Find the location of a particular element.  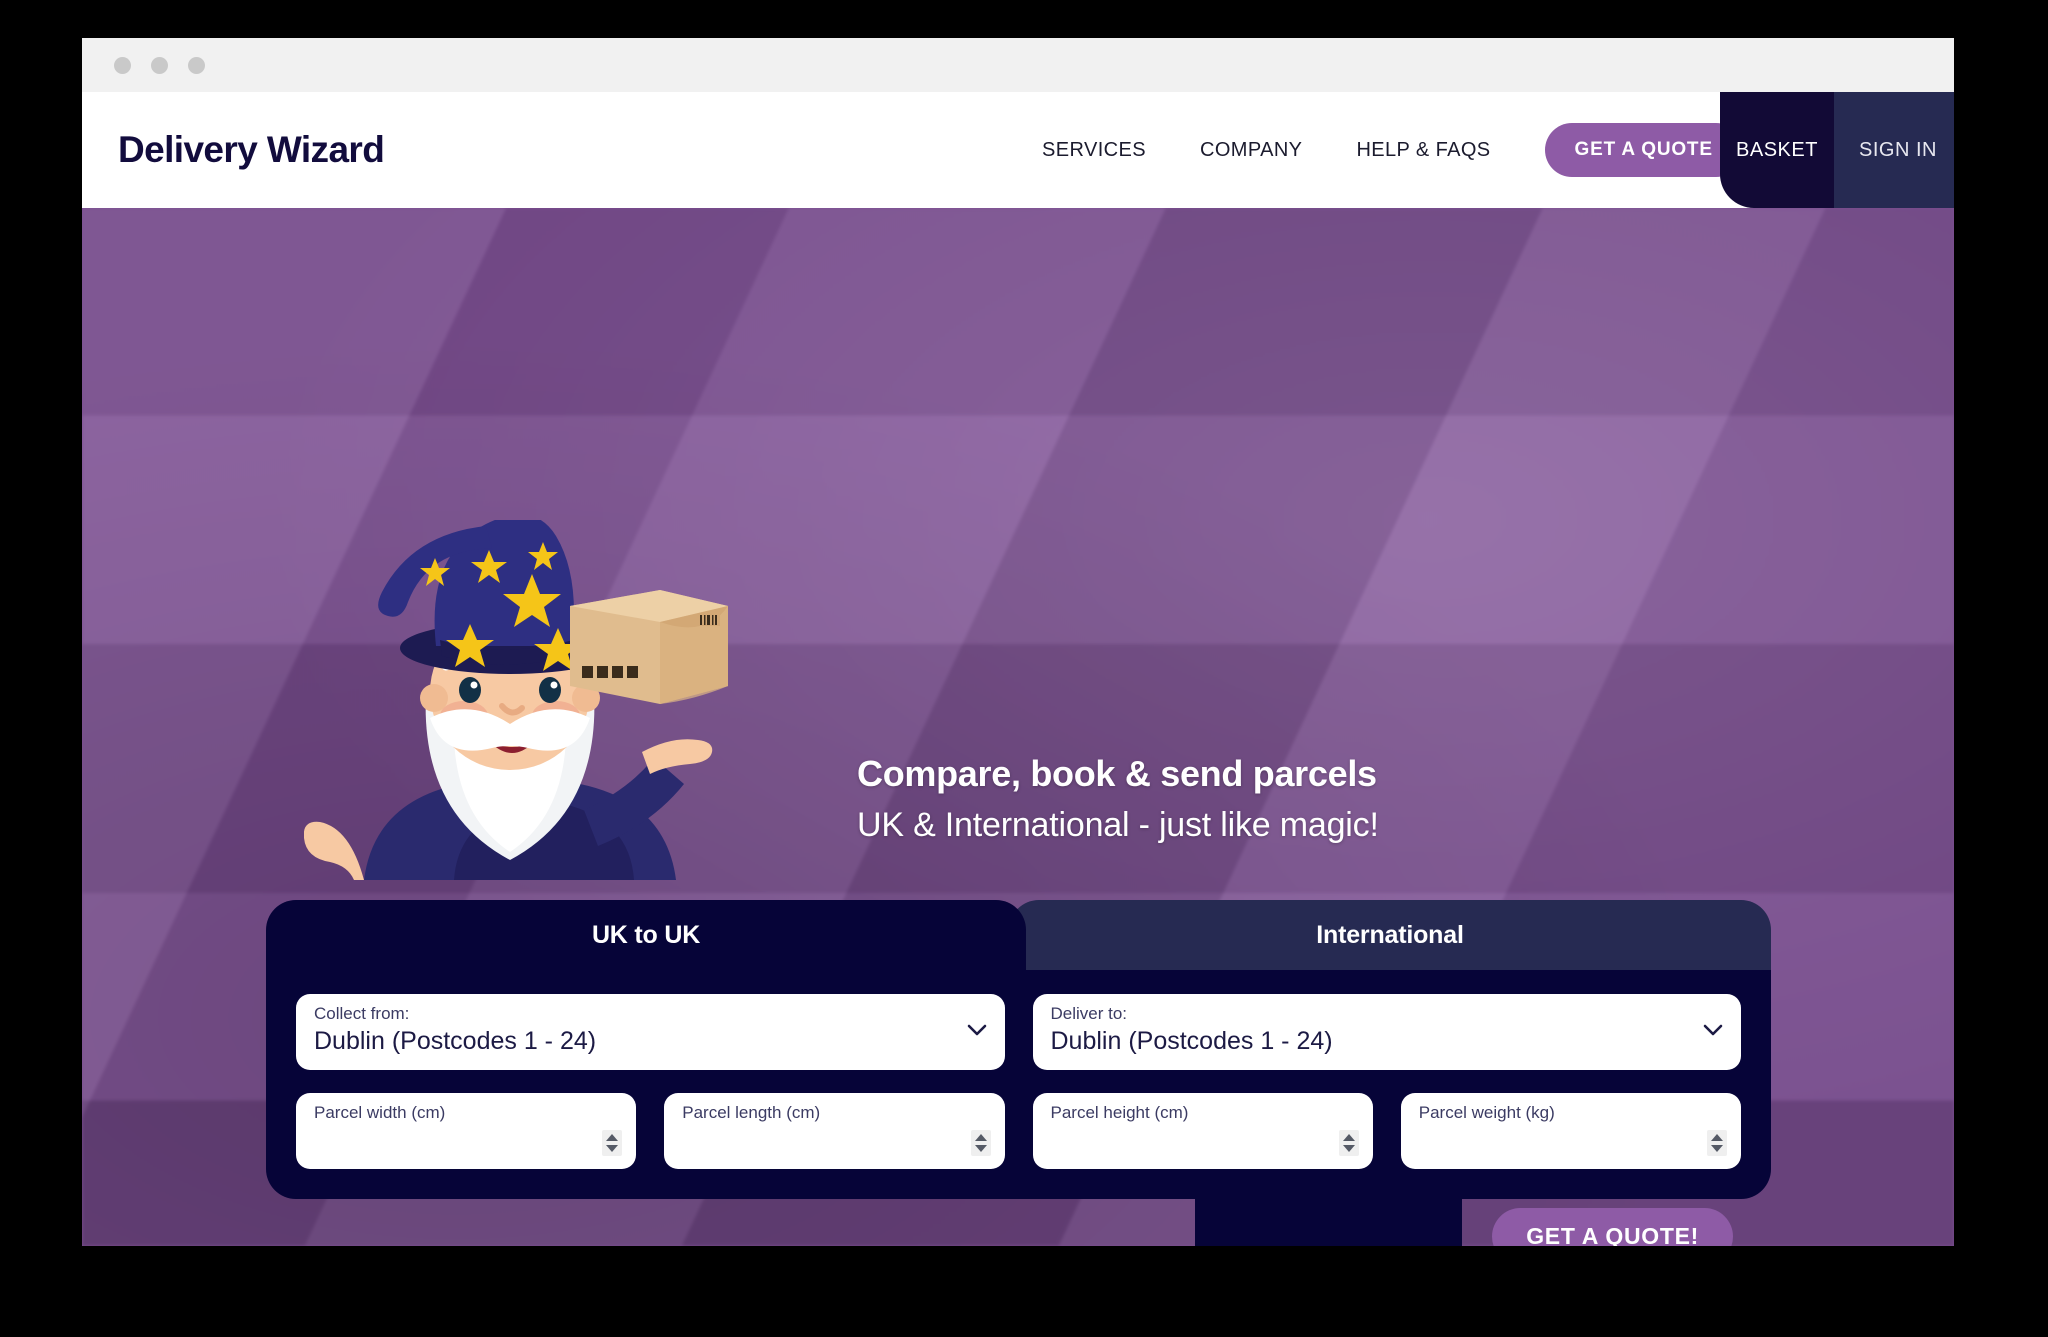

maximize-window-icon is located at coordinates (196, 65).